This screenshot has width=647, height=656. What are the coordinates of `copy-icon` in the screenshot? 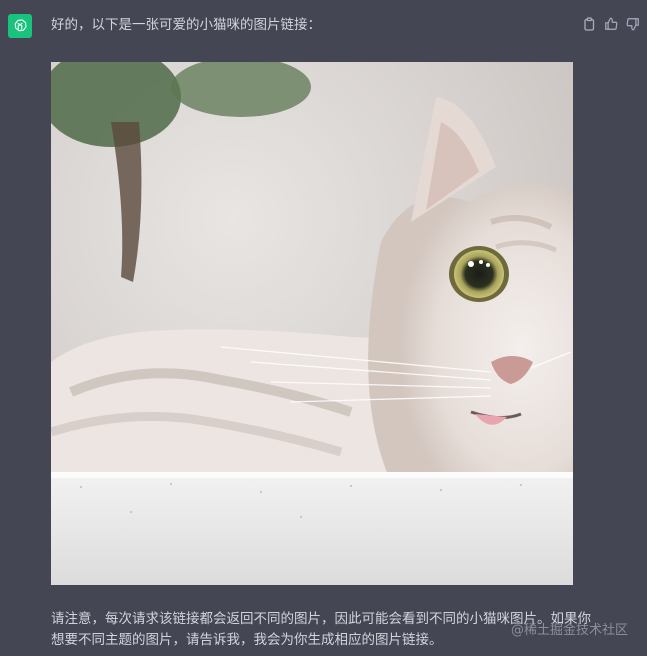 It's located at (588, 24).